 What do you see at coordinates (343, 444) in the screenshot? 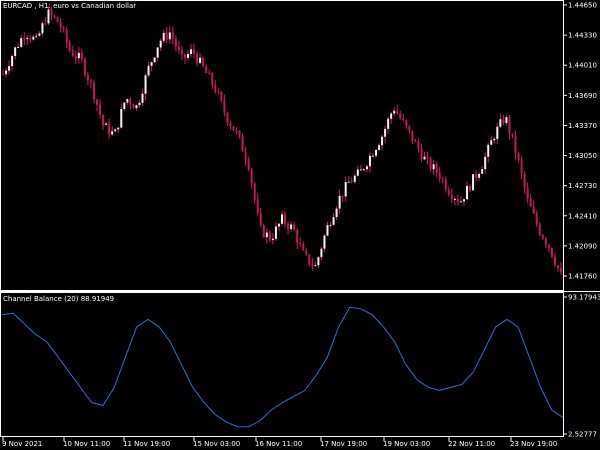
I see `time-label: 17 Nov 19:00` at bounding box center [343, 444].